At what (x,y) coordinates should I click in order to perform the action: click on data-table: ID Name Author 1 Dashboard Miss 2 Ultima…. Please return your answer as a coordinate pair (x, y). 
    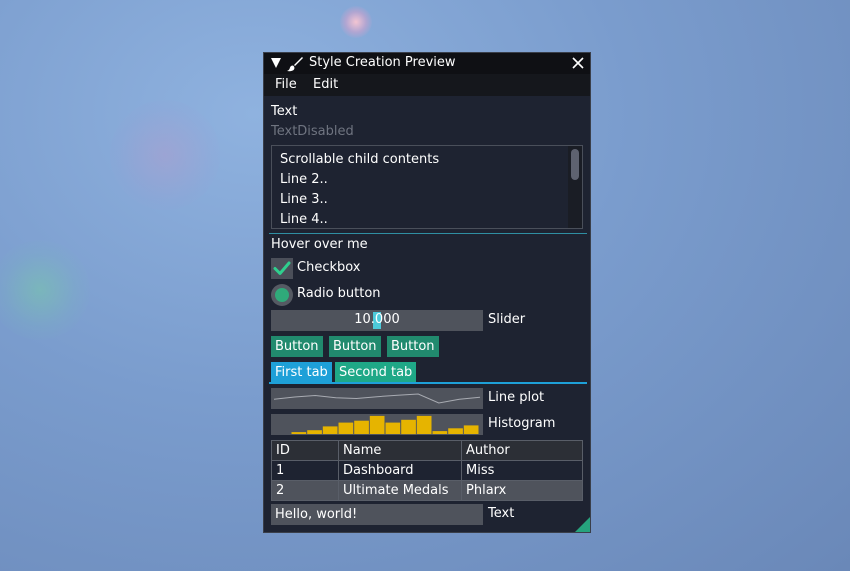
    Looking at the image, I should click on (427, 470).